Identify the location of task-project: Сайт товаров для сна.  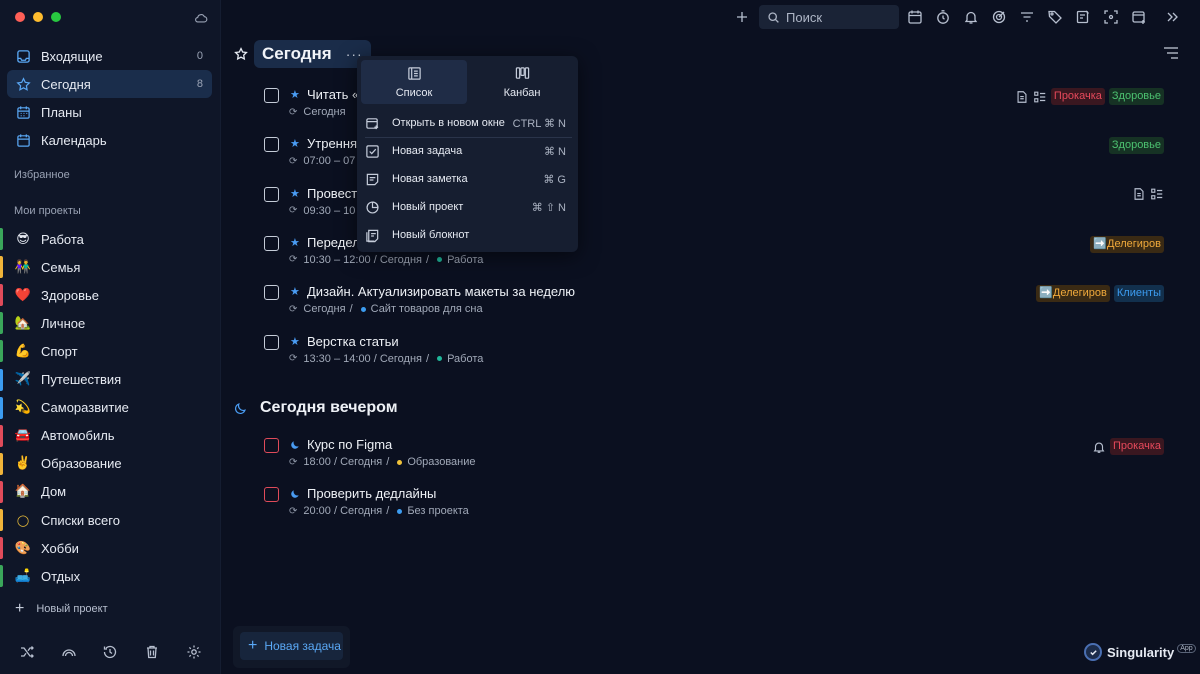
(426, 309).